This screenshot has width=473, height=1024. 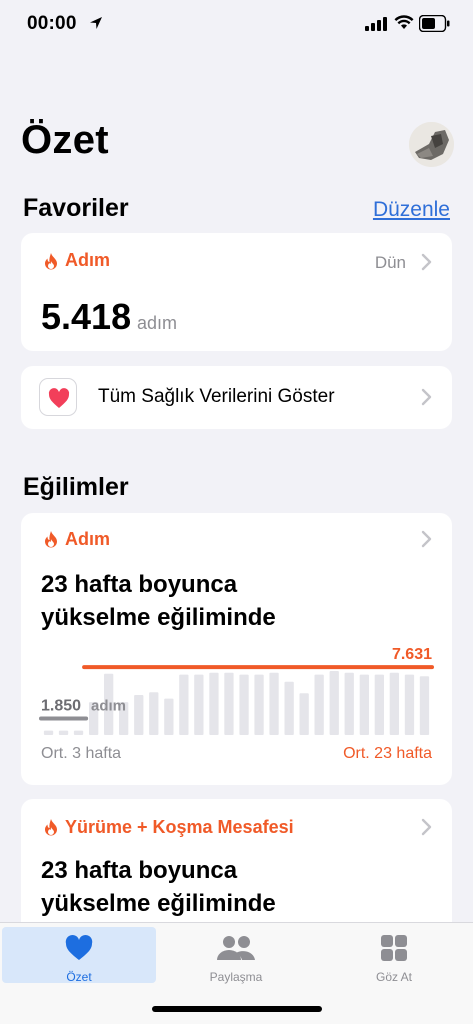 I want to click on all-health-data-row: Tüm Sağlık Verilerini Göster, so click(x=236, y=397).